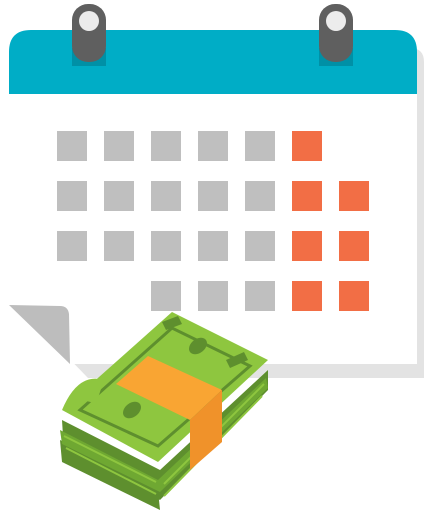  Describe the element at coordinates (213, 62) in the screenshot. I see `calendar-header` at that location.